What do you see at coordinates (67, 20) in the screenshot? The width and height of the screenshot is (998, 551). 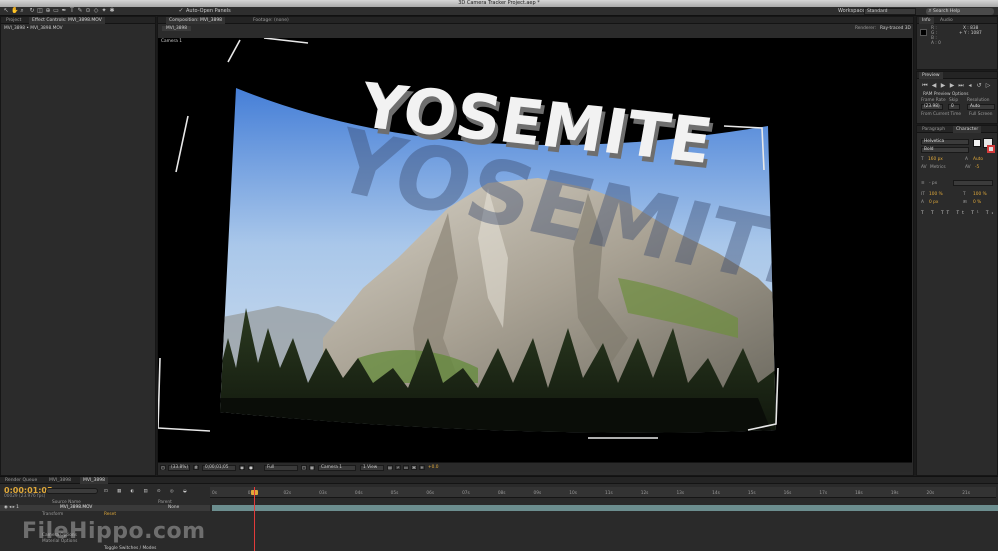 I see `tab-effect-controls: Effect Controls: MVI_3898.MOV` at bounding box center [67, 20].